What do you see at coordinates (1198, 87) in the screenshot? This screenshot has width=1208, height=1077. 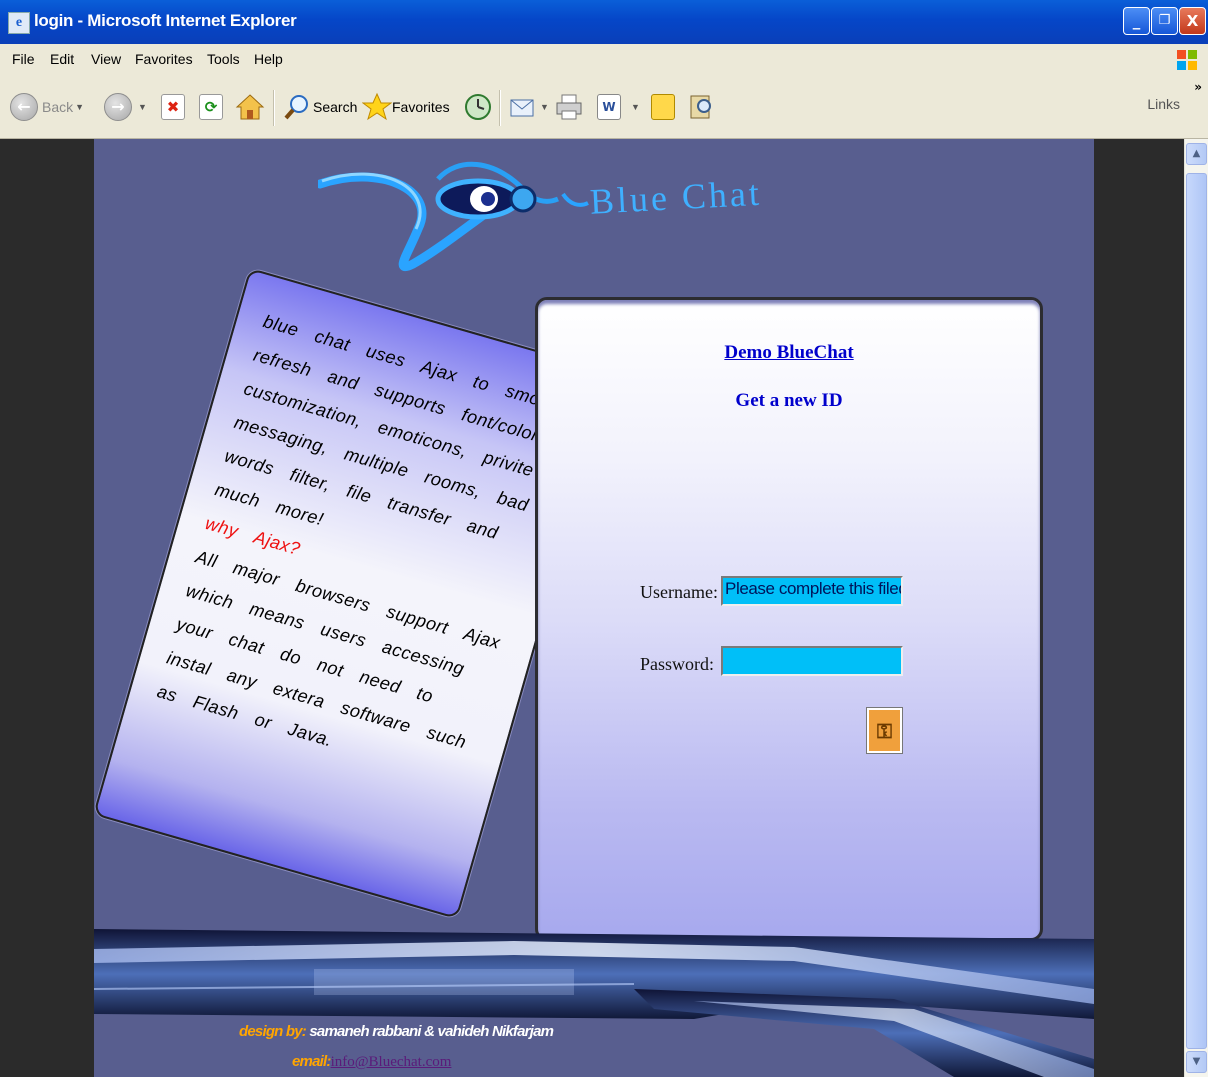 I see `toolbar-chevron-icon: »` at bounding box center [1198, 87].